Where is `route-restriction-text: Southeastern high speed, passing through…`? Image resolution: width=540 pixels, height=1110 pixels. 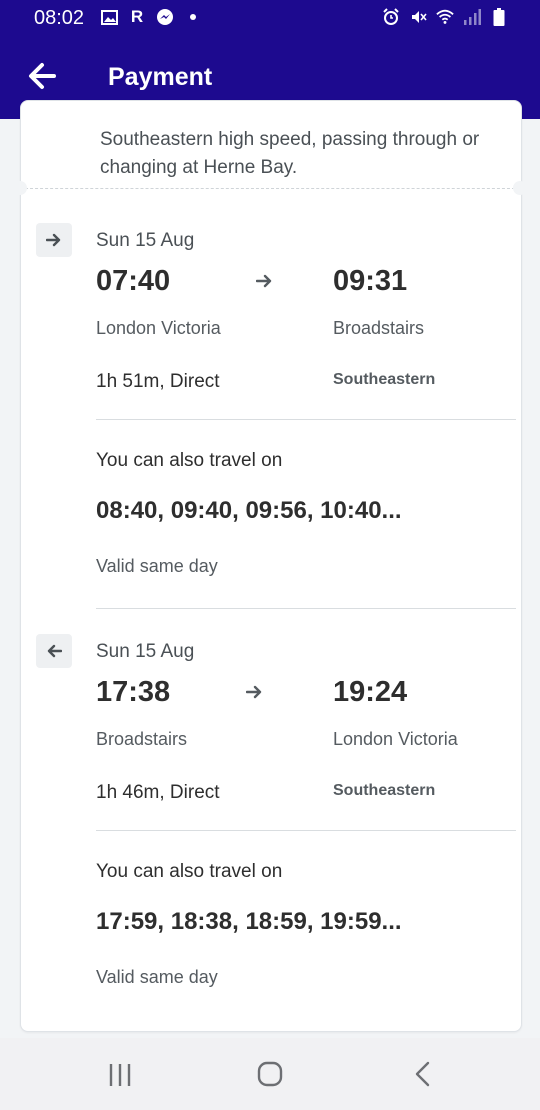
route-restriction-text: Southeastern high speed, passing through… is located at coordinates (290, 153).